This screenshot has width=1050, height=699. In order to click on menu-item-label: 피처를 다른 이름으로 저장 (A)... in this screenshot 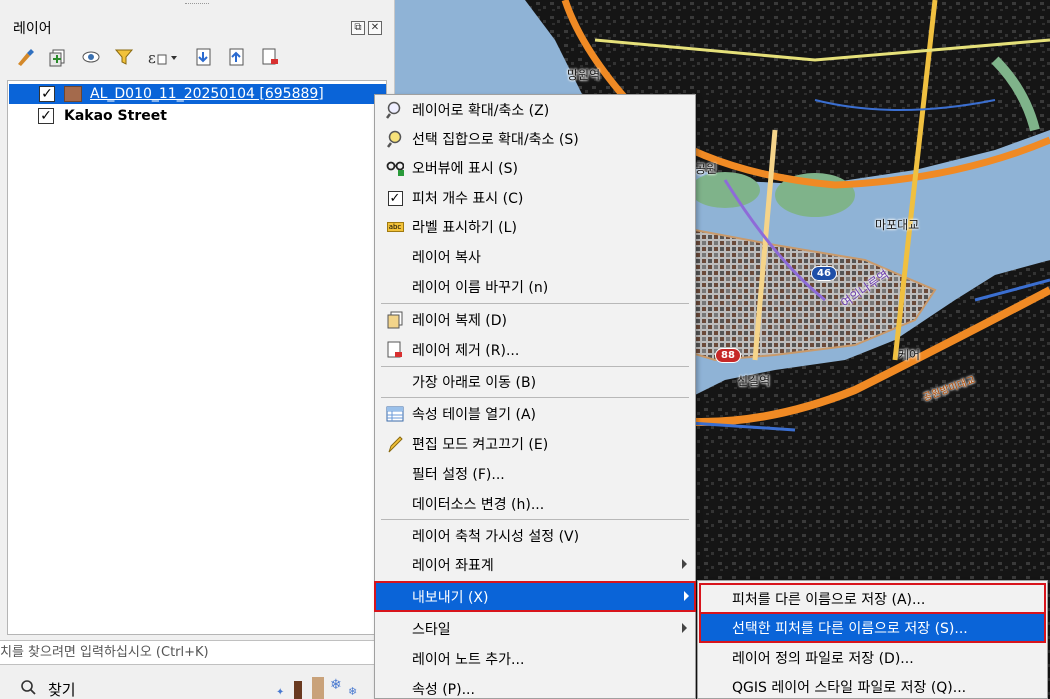, I will do `click(829, 600)`.